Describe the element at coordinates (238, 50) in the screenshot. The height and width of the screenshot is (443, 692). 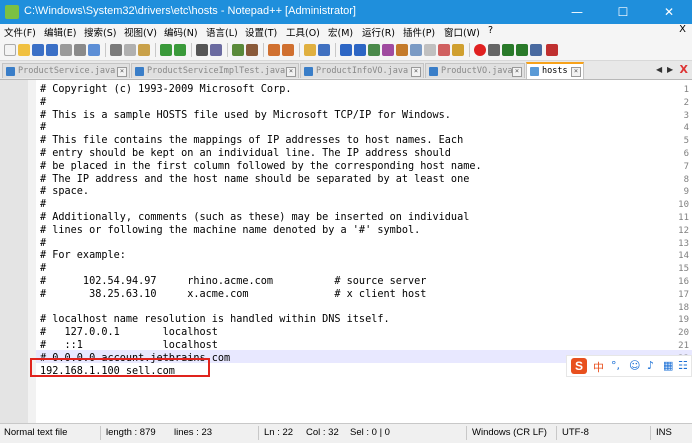
I see `zoom-in-icon` at that location.